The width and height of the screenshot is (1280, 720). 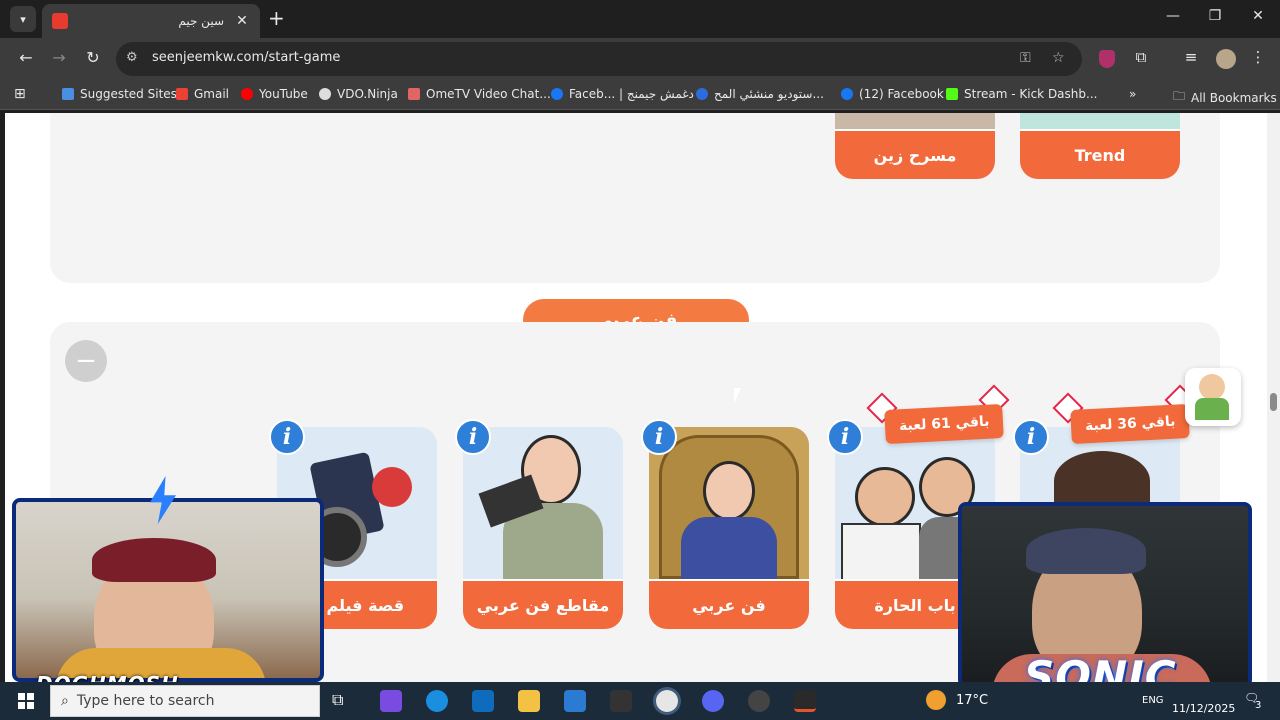 I want to click on copilot-icon, so click(x=391, y=701).